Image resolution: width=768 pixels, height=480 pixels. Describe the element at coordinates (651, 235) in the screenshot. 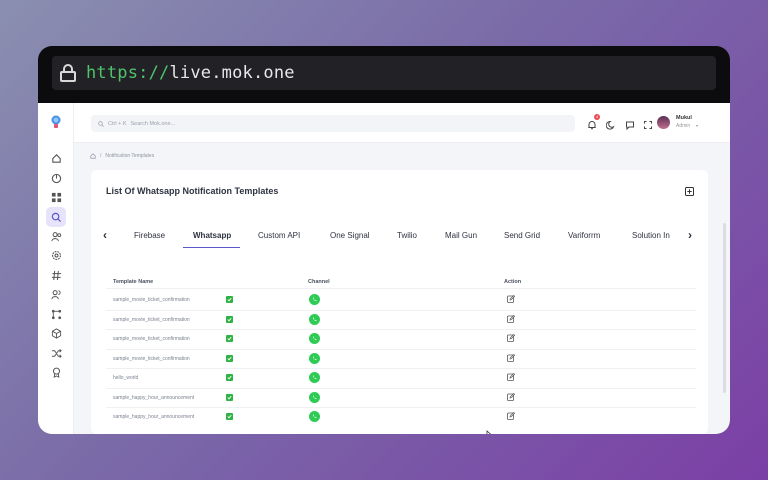

I see `tab-solution-in: Solution In` at that location.